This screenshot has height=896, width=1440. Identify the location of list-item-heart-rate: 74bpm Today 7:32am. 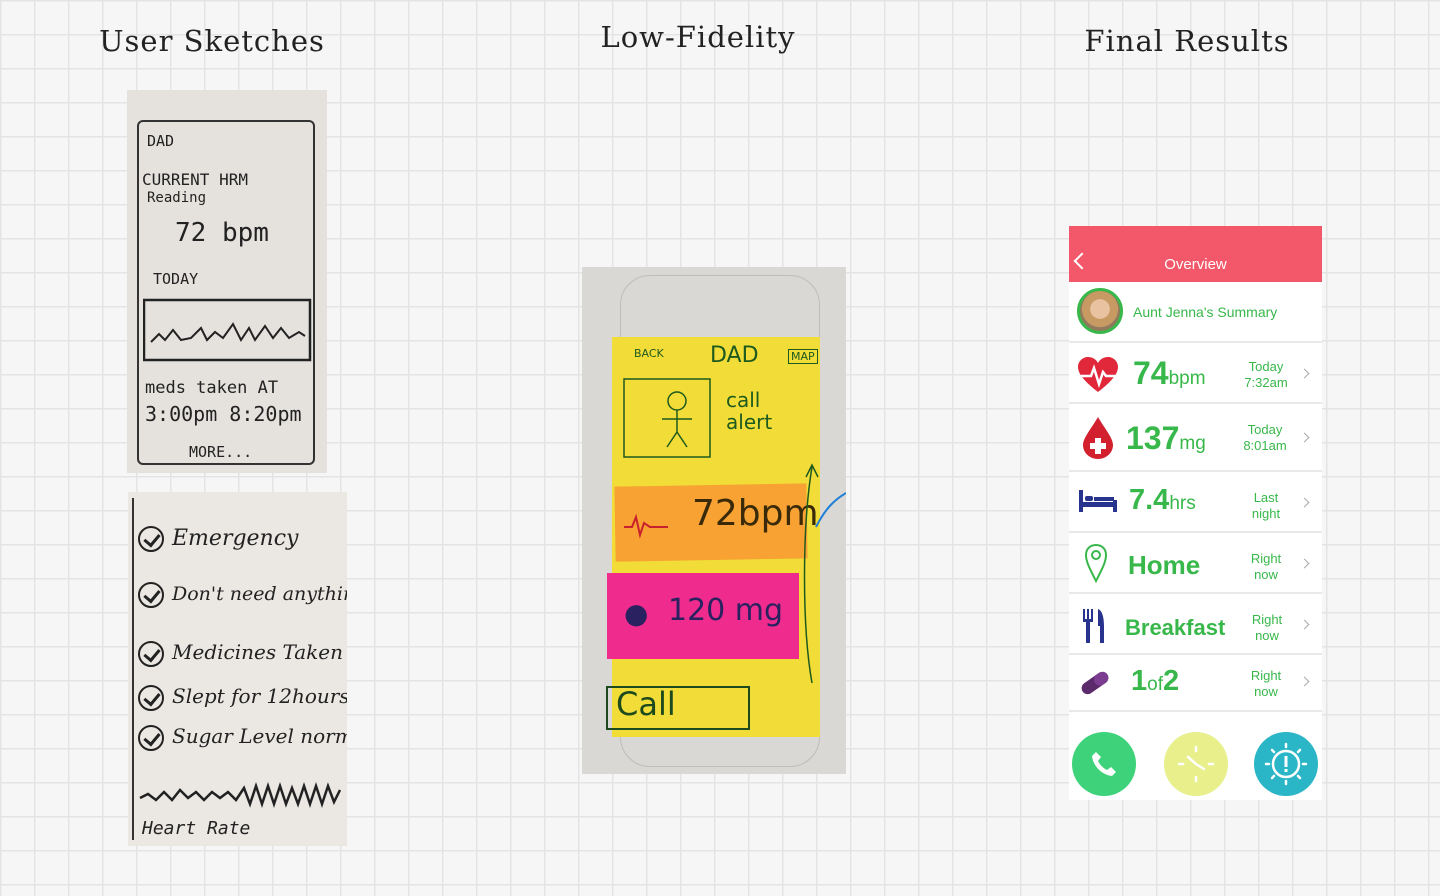
(1195, 373).